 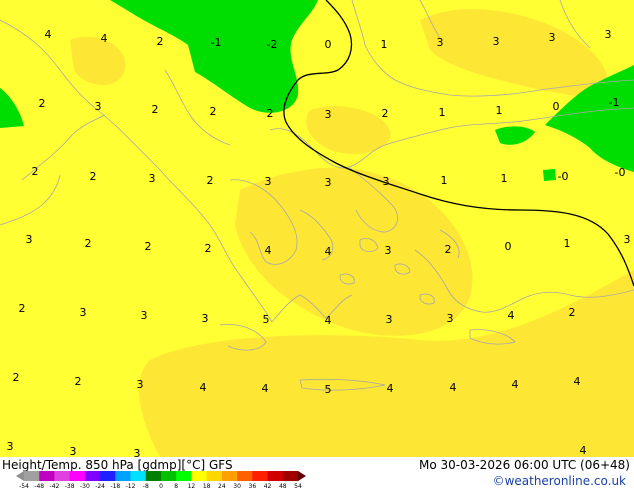 I want to click on colorbar-tick-label: -12, so click(x=130, y=486).